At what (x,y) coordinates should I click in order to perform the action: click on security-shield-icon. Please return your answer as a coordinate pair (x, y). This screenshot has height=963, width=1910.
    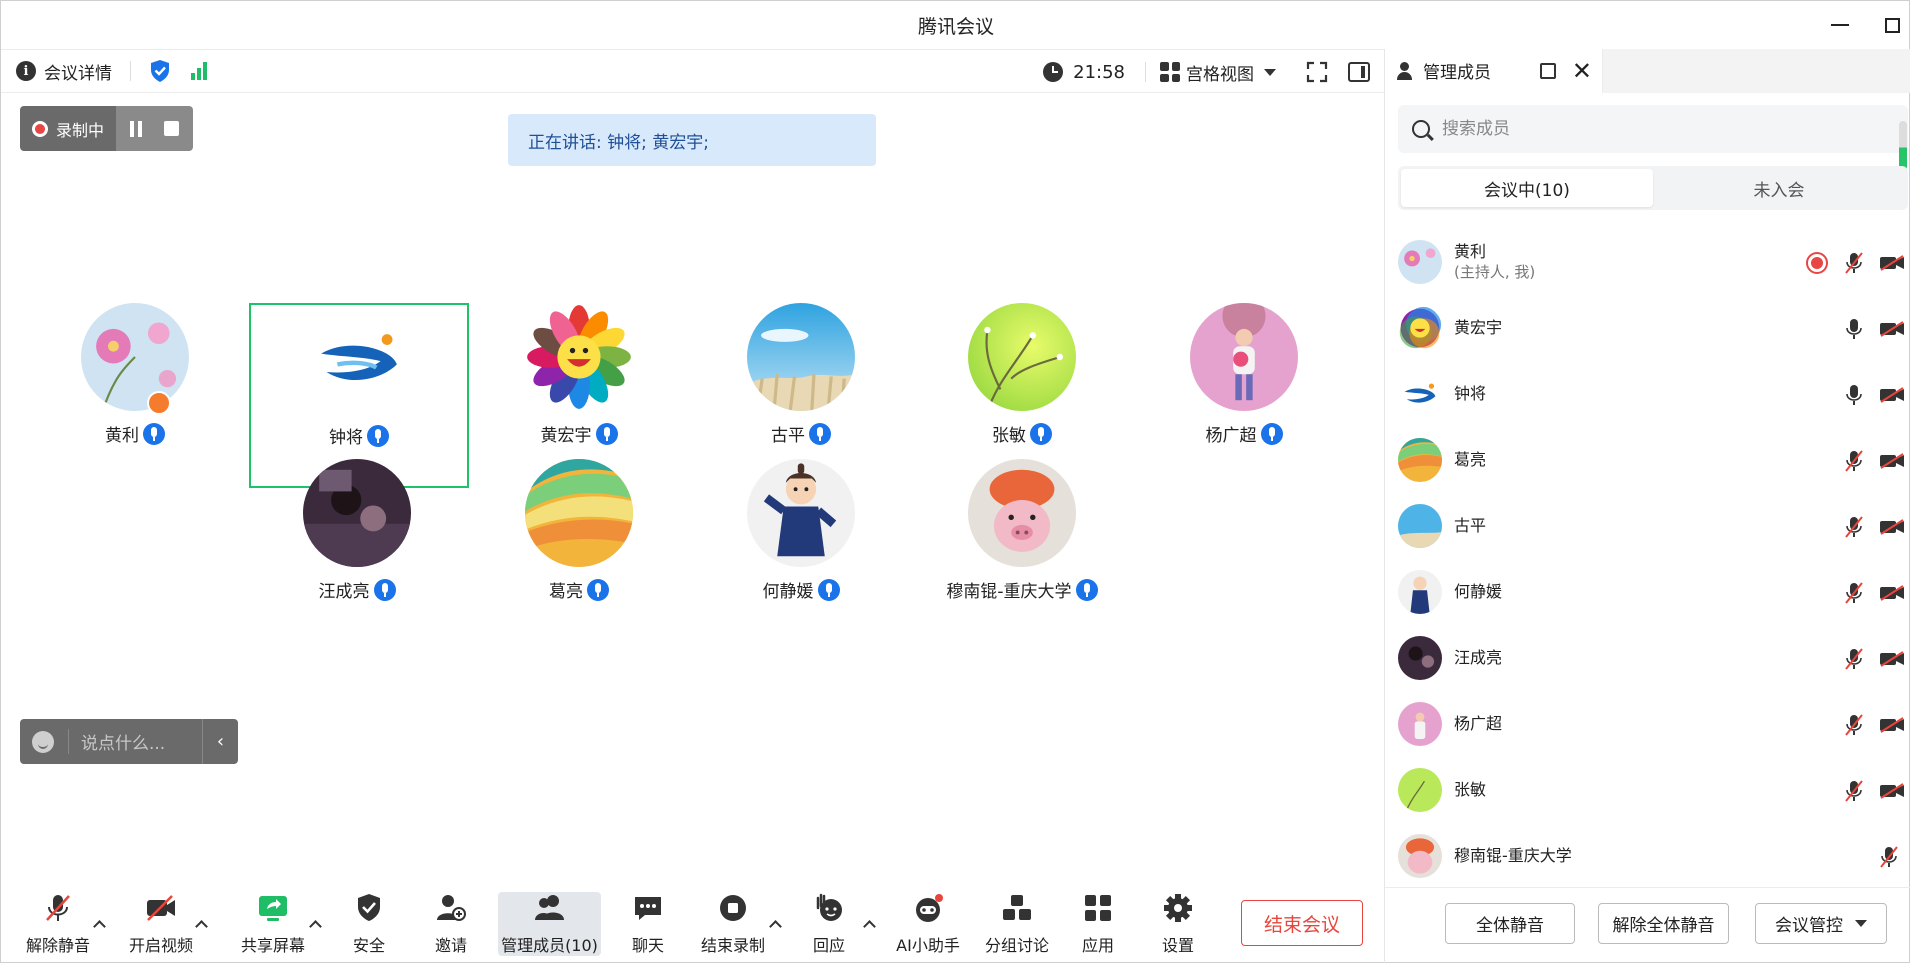
    Looking at the image, I should click on (160, 71).